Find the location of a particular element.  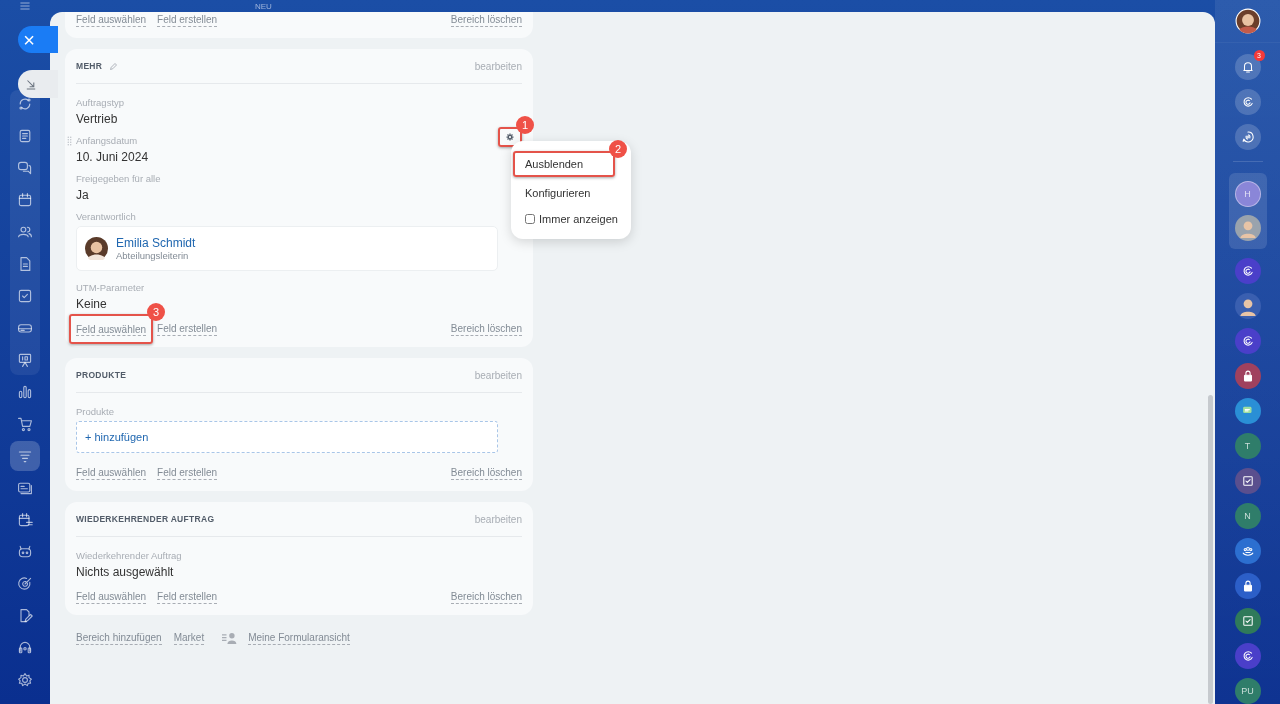

field-label: Verantwortlich is located at coordinates (106, 217).